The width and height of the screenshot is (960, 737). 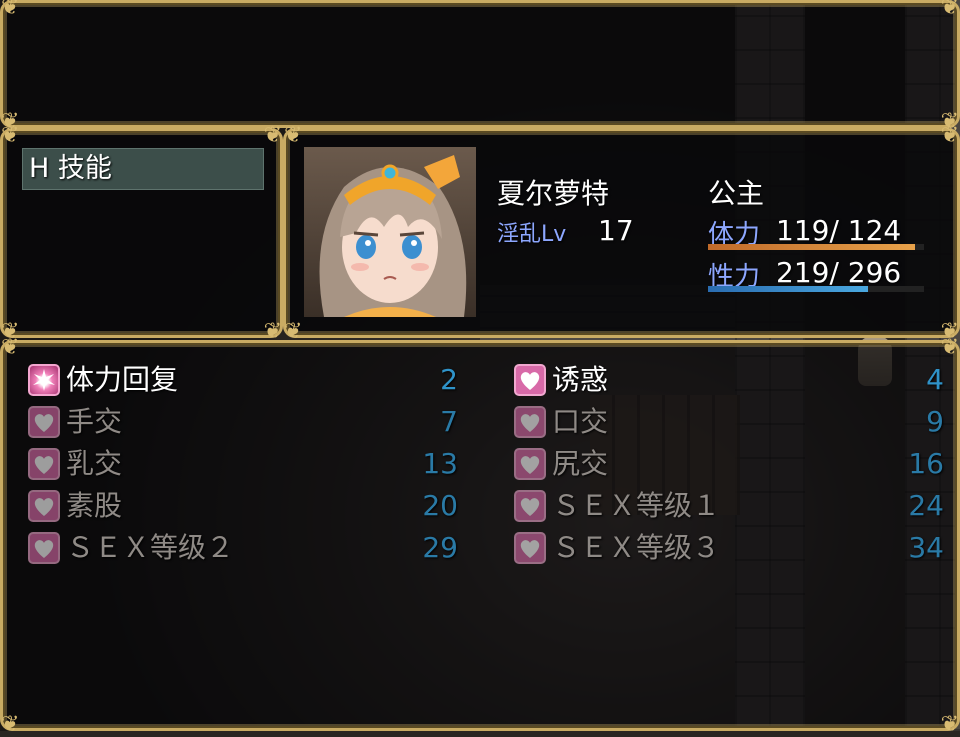 I want to click on sp-gauge, so click(x=816, y=289).